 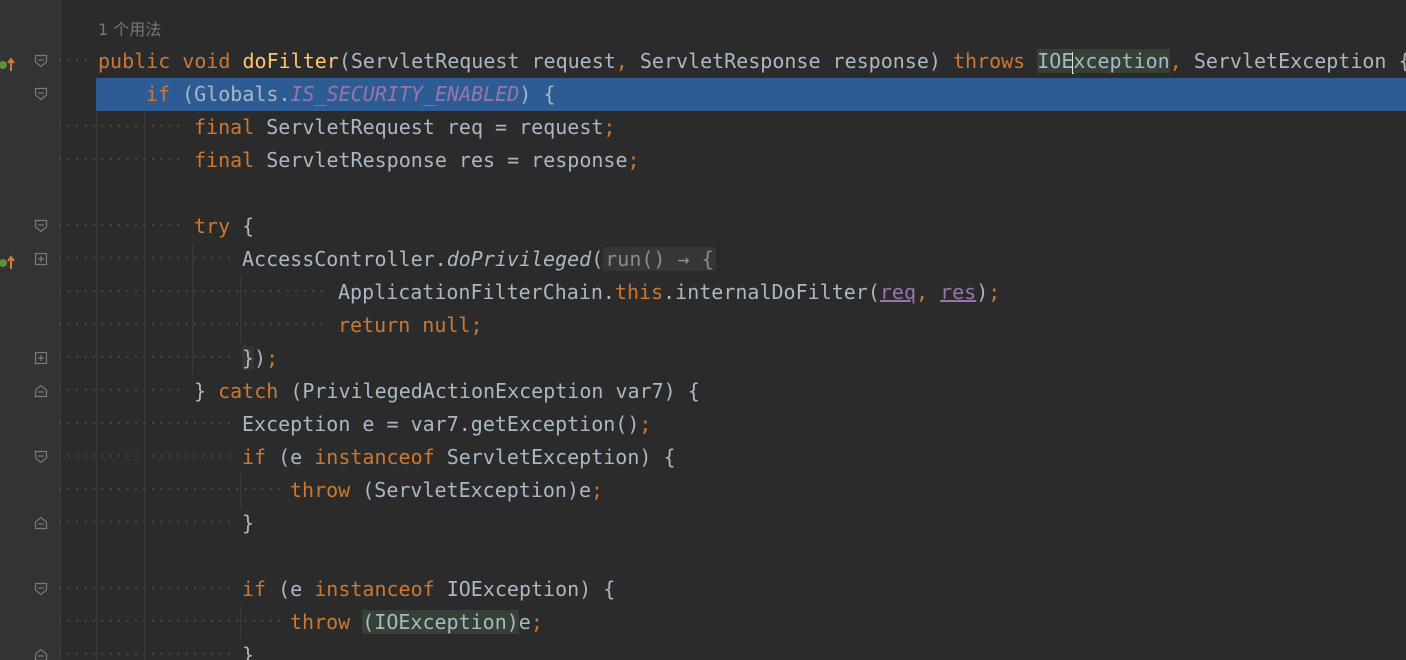 I want to click on code-line-close-lambda: ·····················});, so click(x=703, y=358).